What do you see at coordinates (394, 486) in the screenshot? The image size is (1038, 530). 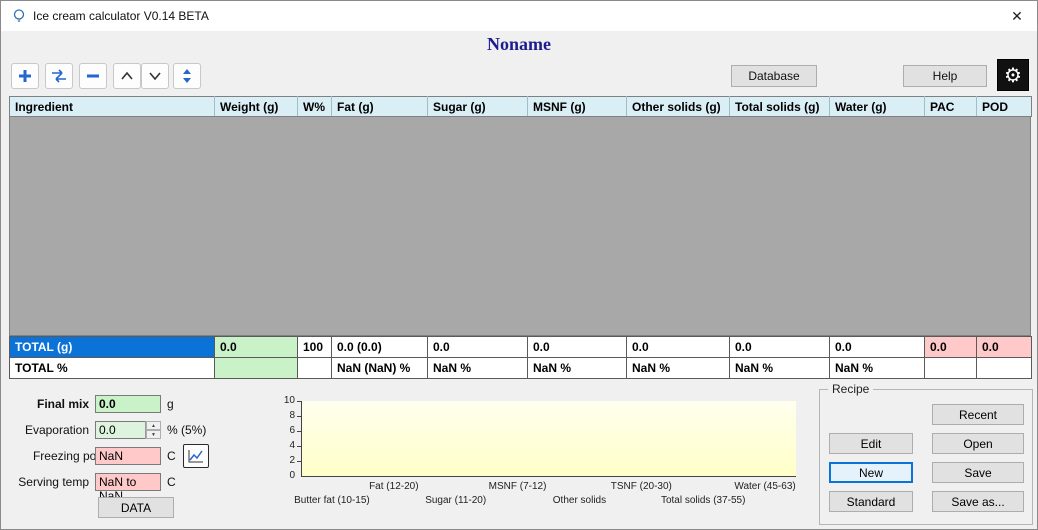 I see `xcat-fat: Fat (12-20)` at bounding box center [394, 486].